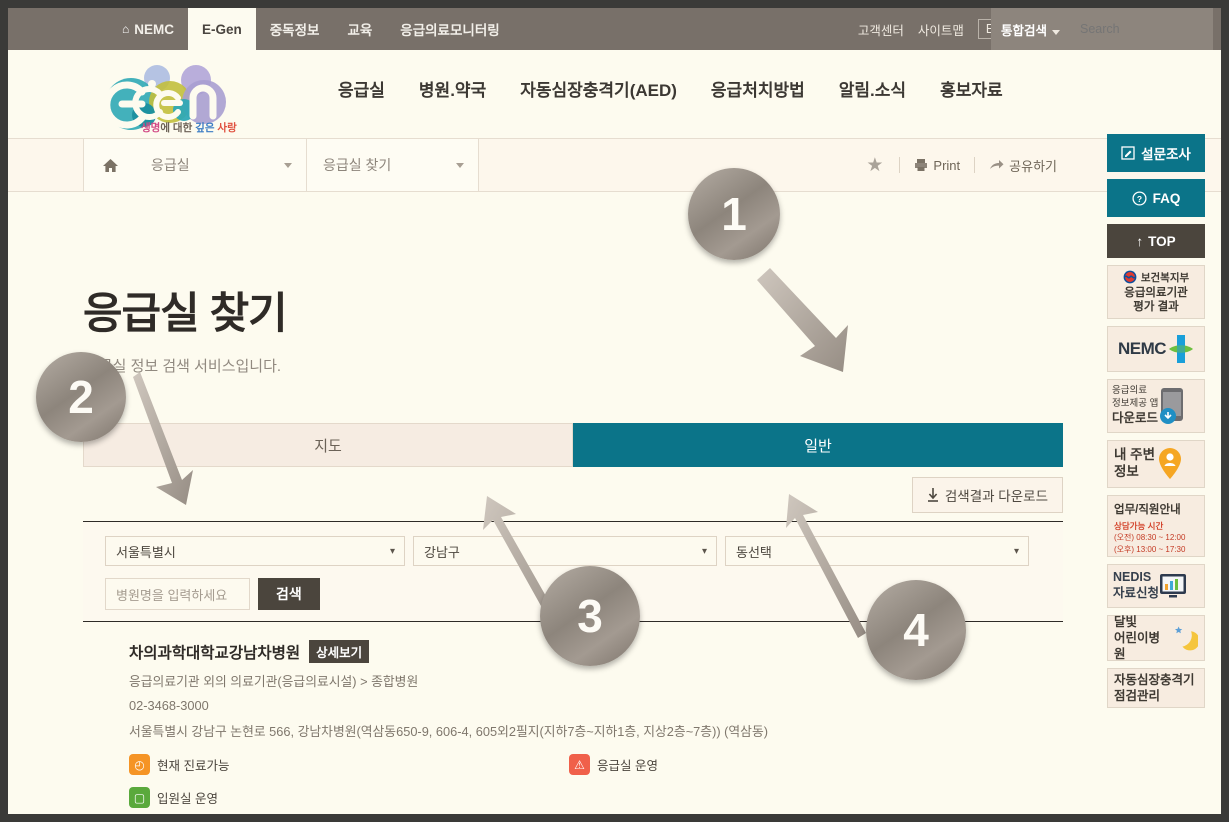 The width and height of the screenshot is (1229, 822). I want to click on nedis-label: NEDIS 자료신청, so click(1136, 585).